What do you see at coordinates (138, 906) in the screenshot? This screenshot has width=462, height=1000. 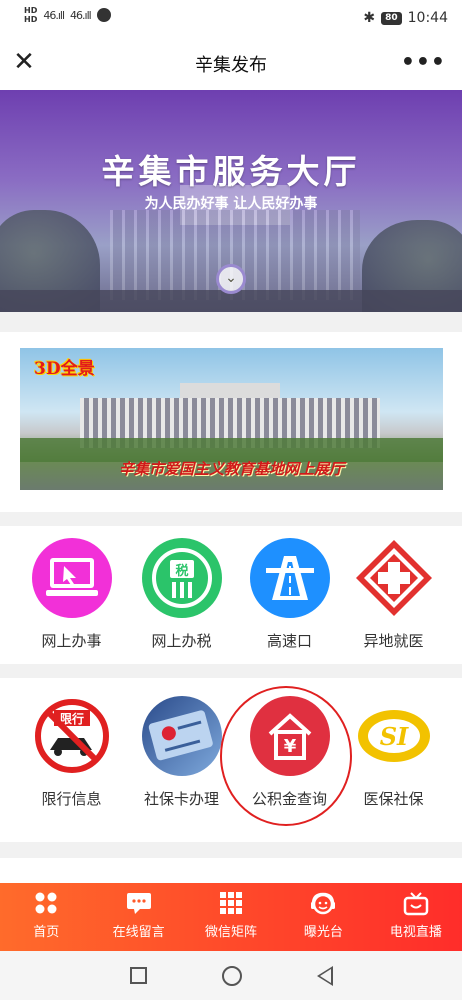 I see `message-icon` at bounding box center [138, 906].